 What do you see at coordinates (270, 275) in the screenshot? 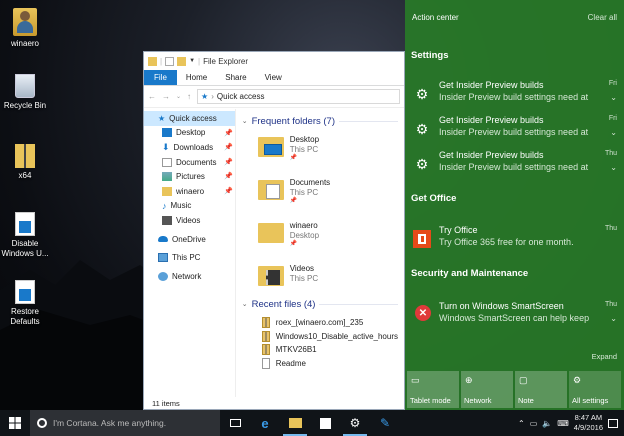
I see `videos-folder-icon` at bounding box center [270, 275].